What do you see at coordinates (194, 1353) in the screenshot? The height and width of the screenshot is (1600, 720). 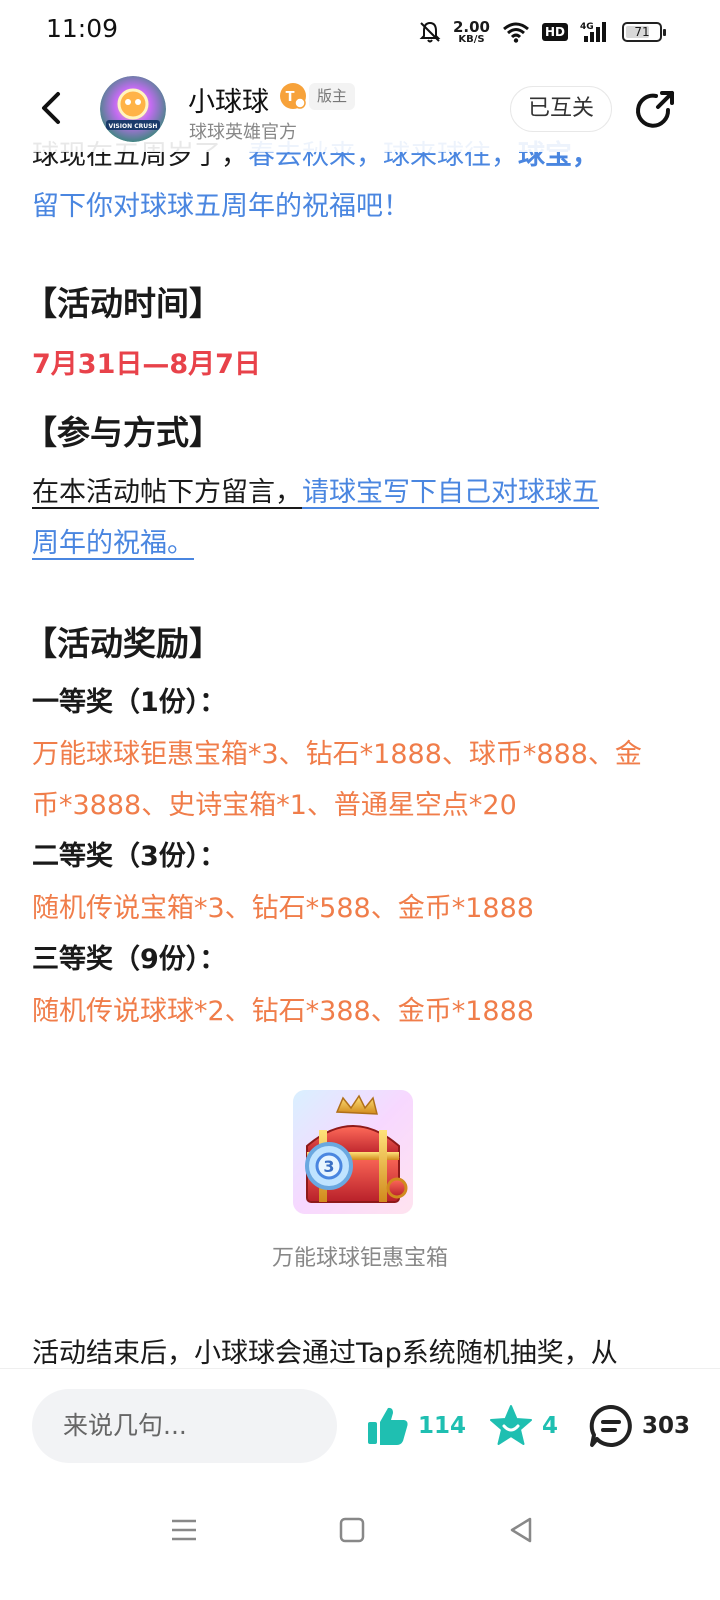 I see `outro-text: 活动结束后，小球球会通过` at bounding box center [194, 1353].